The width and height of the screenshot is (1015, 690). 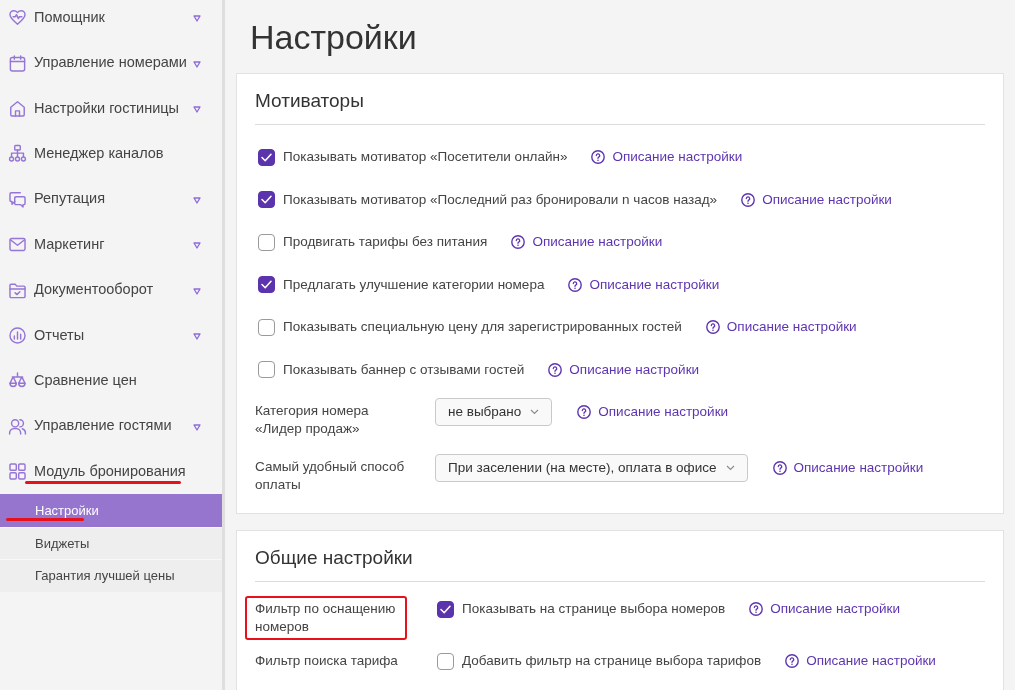 I want to click on setting-label: Показывать мотиватор «Последний раз бронировали n часов назад», so click(x=500, y=199).